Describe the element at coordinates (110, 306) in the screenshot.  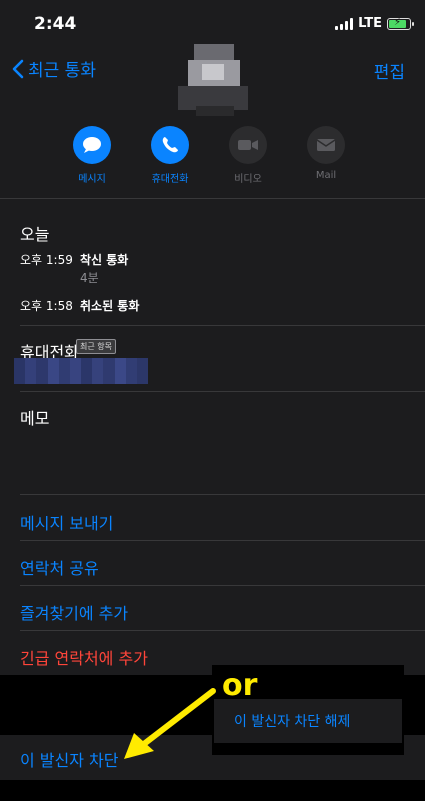
I see `call-type: 취소된 통화` at that location.